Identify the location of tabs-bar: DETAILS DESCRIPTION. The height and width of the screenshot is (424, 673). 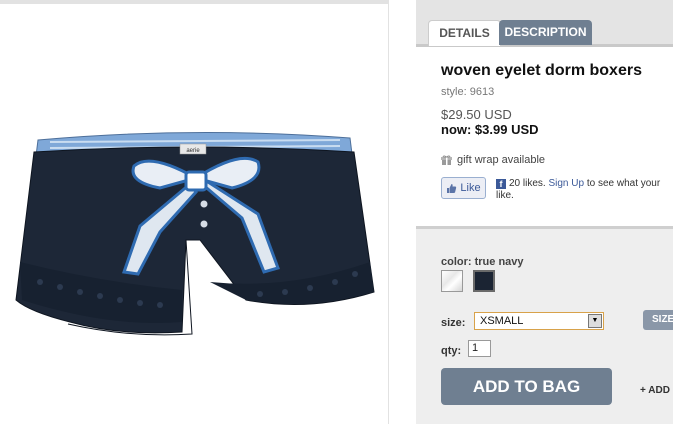
(544, 23).